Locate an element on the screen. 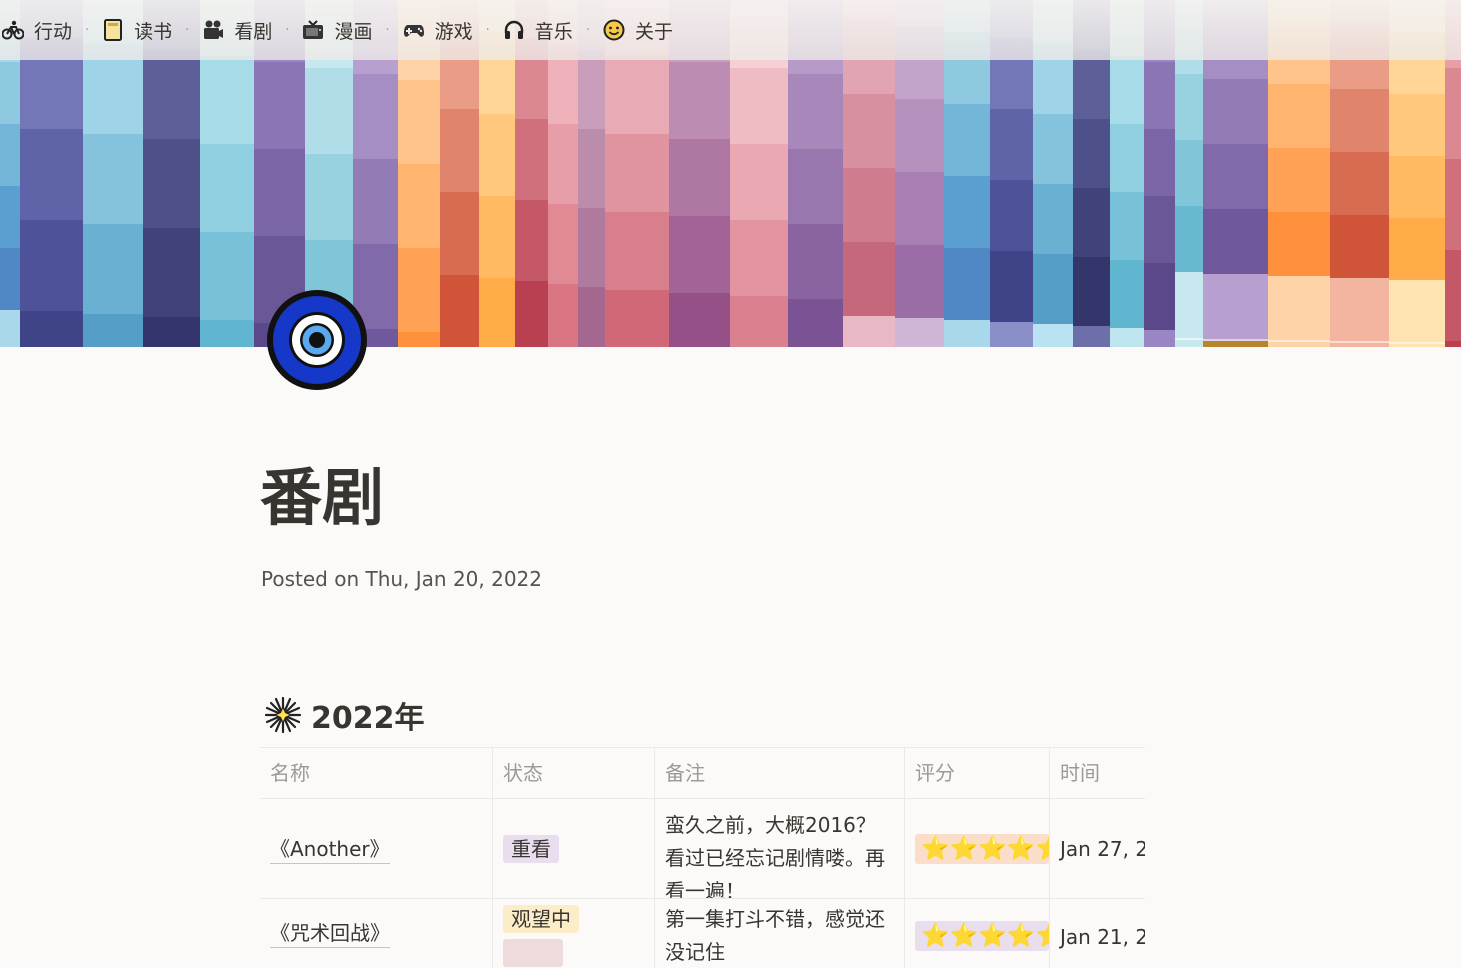 The height and width of the screenshot is (968, 1461). nav-item-comics: 漫画 is located at coordinates (337, 30).